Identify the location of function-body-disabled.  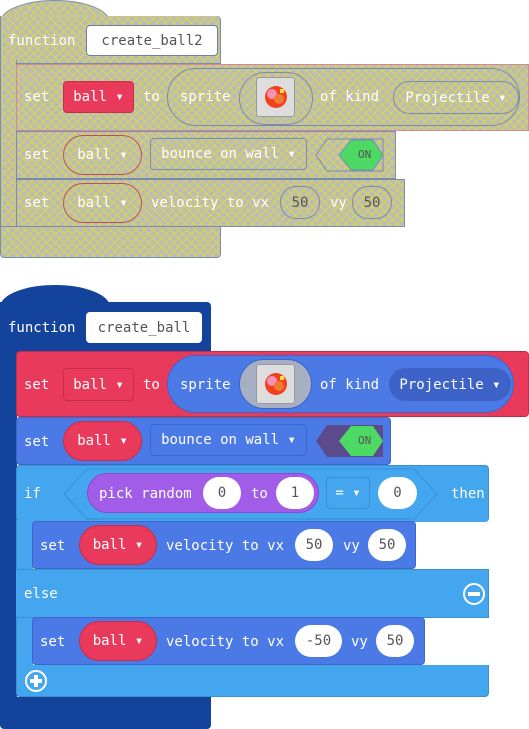
(8, 145).